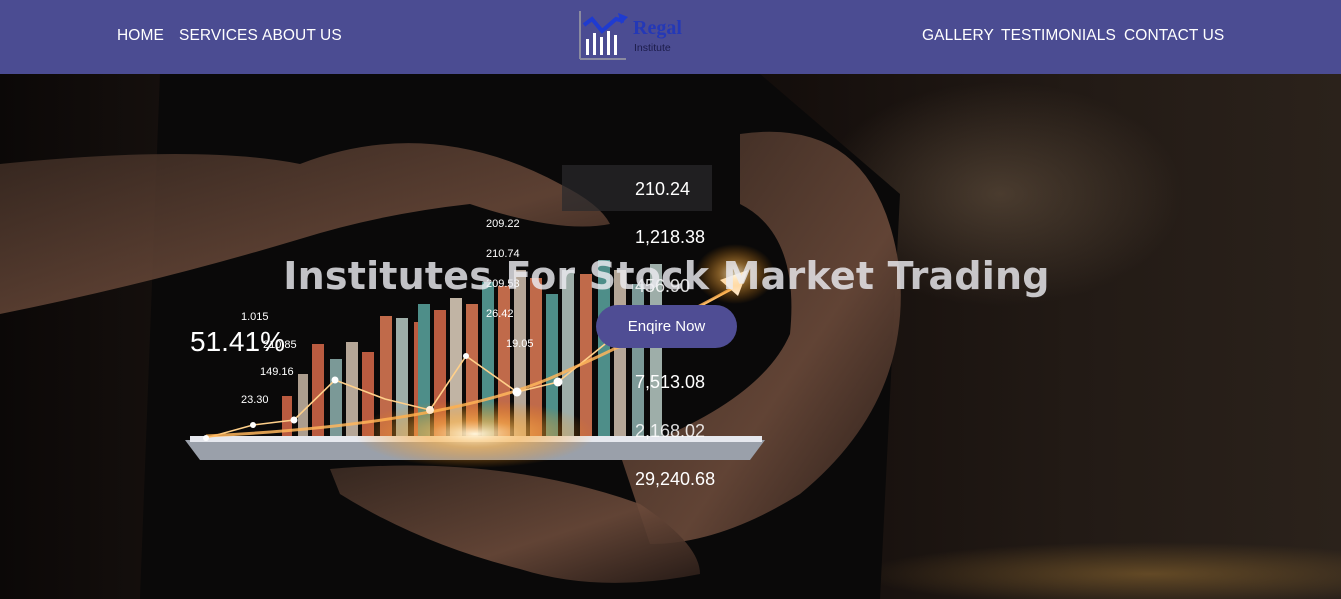  Describe the element at coordinates (675, 479) in the screenshot. I see `bg-number-right-6: 29,240.68` at that location.